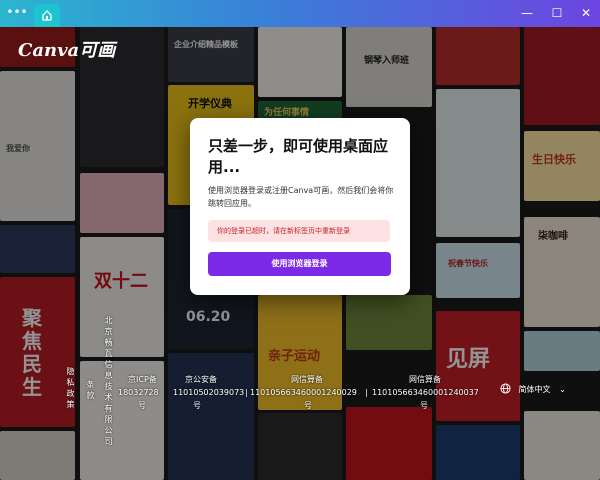 The width and height of the screenshot is (600, 480). I want to click on net1-number: 110105663460001240029, so click(303, 392).